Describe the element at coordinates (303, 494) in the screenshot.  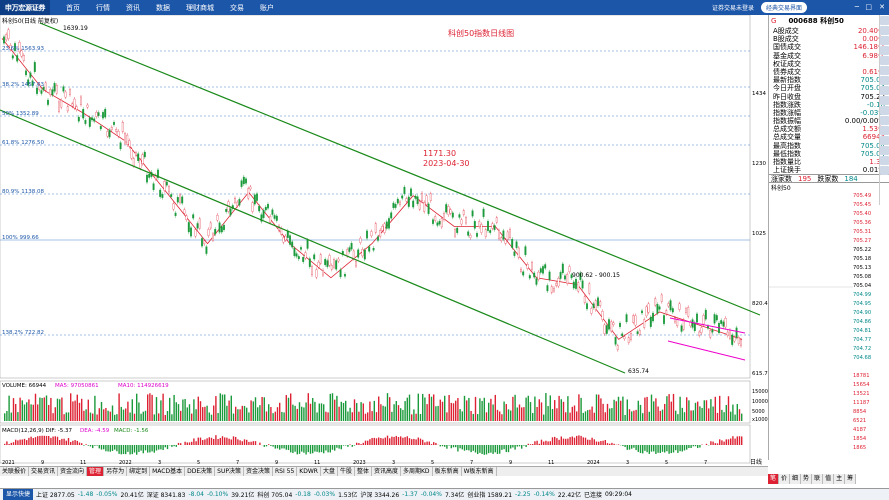
I see `status-item: -0.18` at that location.